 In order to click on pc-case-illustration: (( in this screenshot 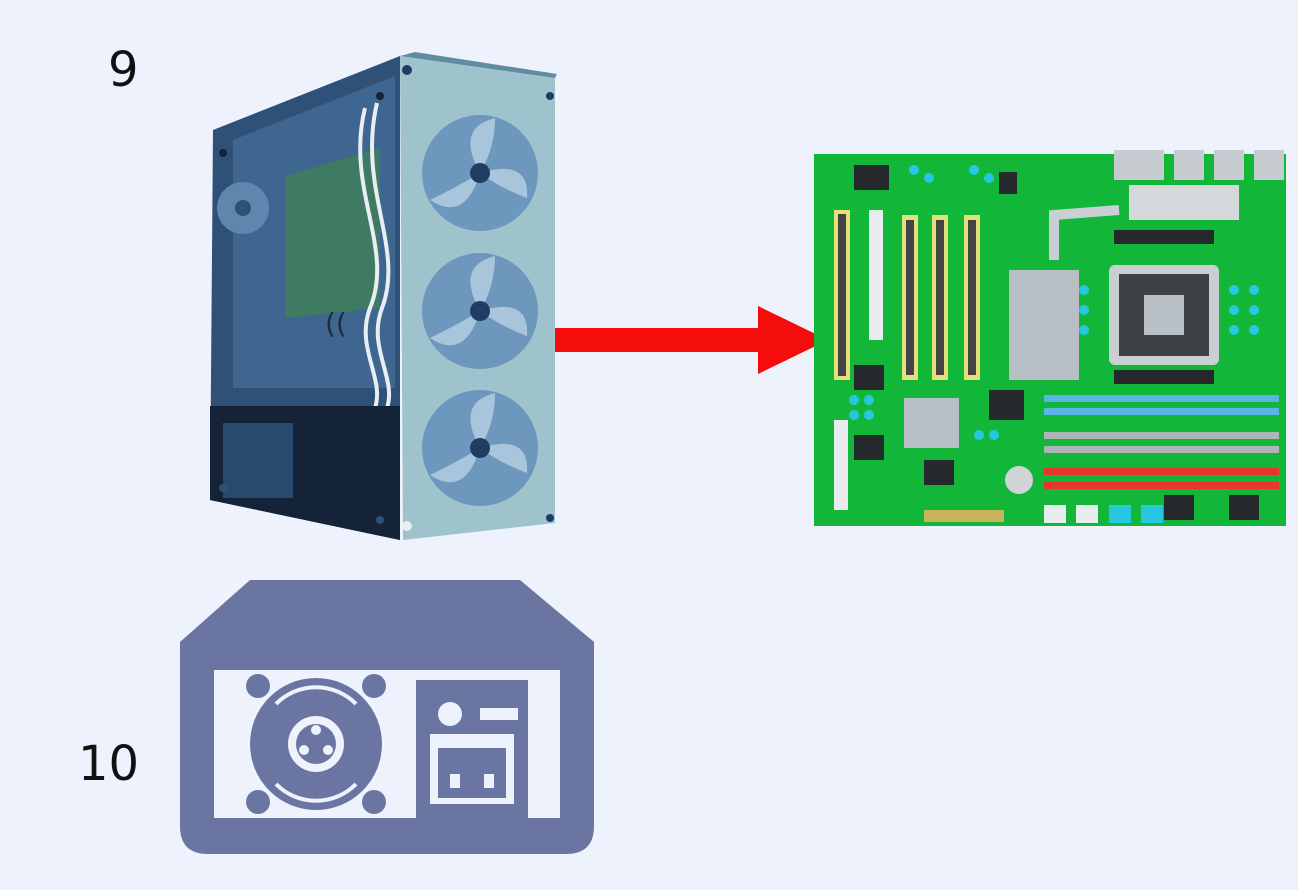, I will do `click(383, 296)`.